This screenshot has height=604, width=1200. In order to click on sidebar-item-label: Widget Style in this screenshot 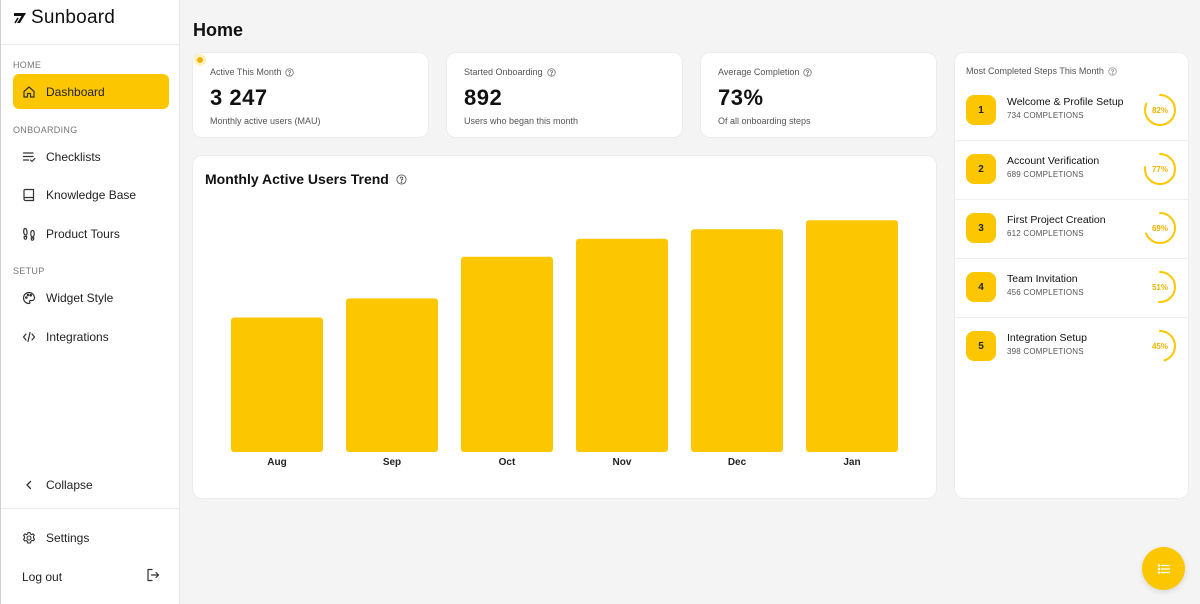, I will do `click(80, 297)`.